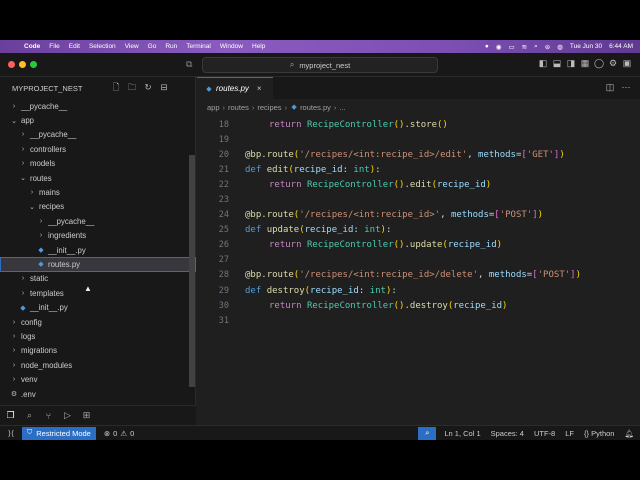  I want to click on minimize-window-button, so click(22, 64).